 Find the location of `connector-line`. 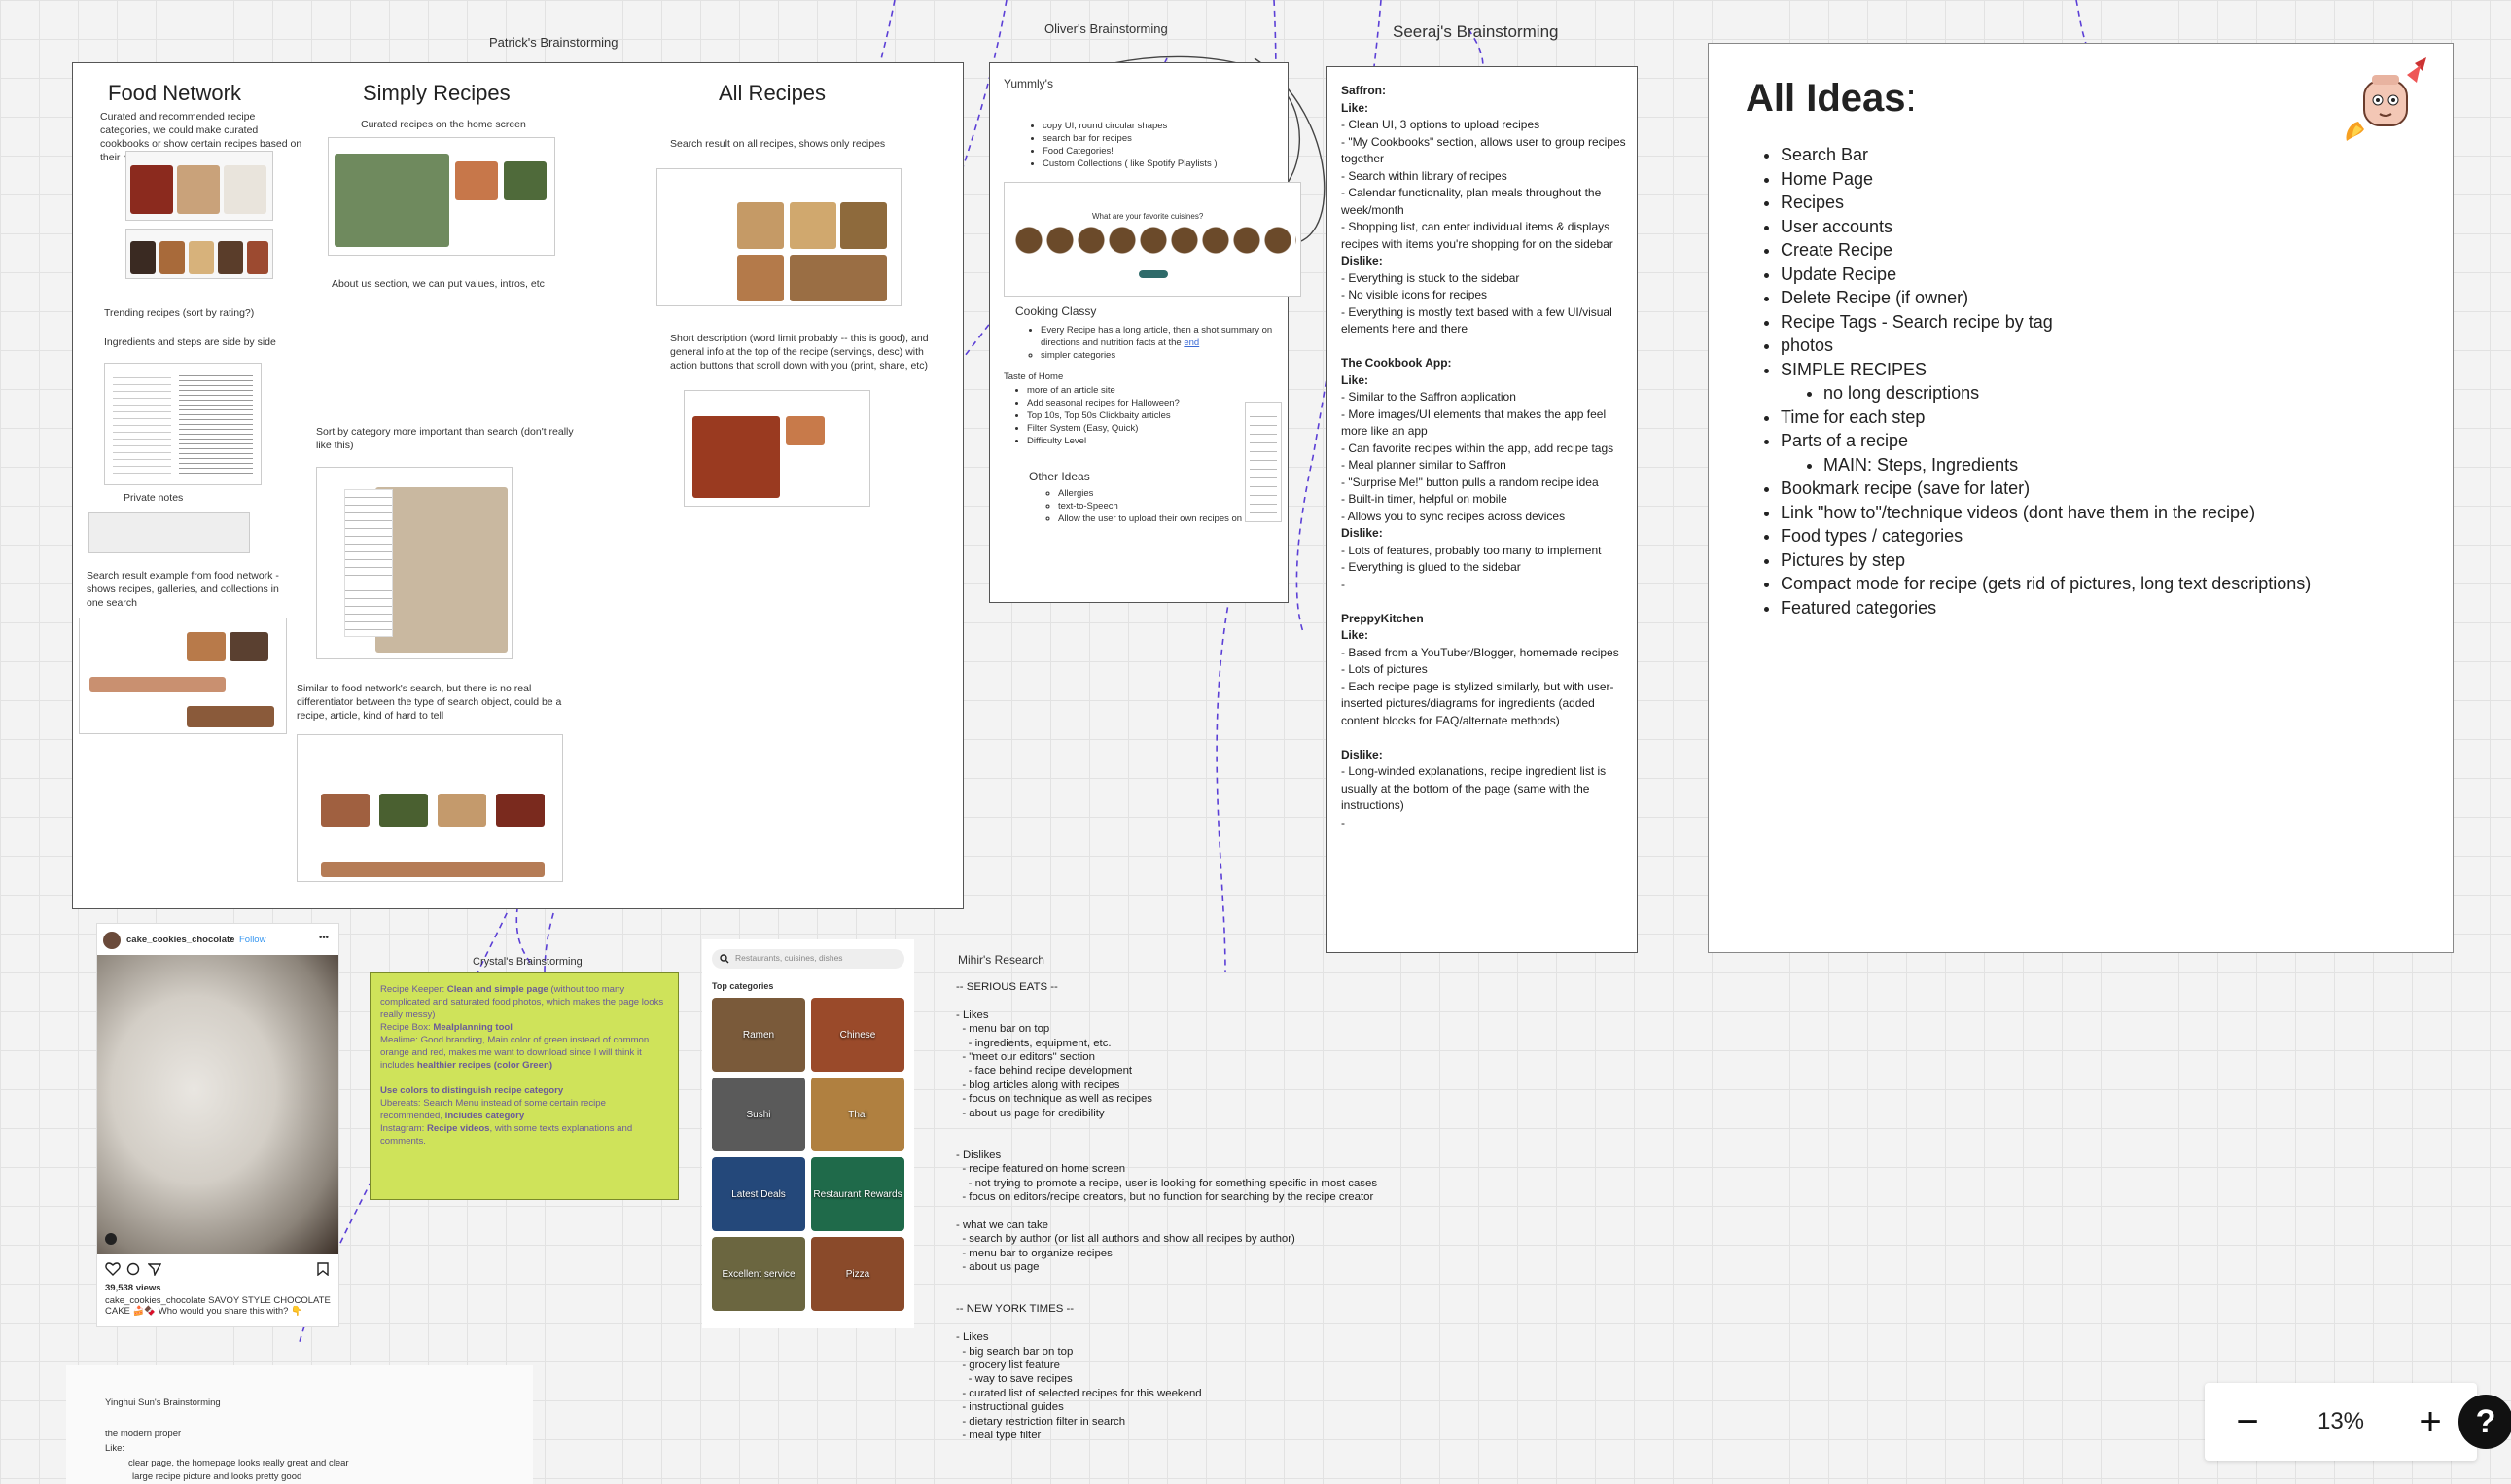

connector-line is located at coordinates (2081, 23).